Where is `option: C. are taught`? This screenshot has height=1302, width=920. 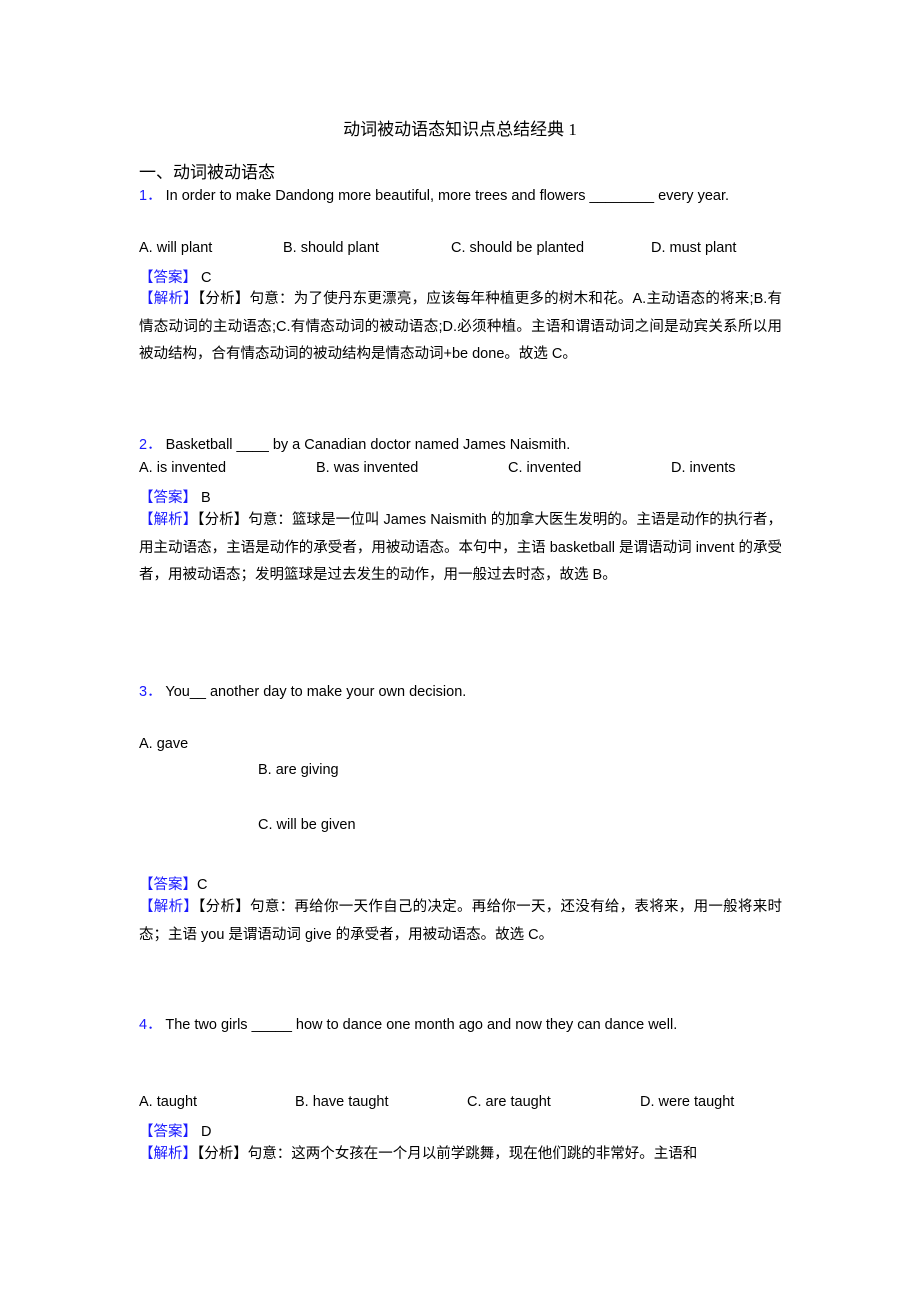 option: C. are taught is located at coordinates (509, 1102).